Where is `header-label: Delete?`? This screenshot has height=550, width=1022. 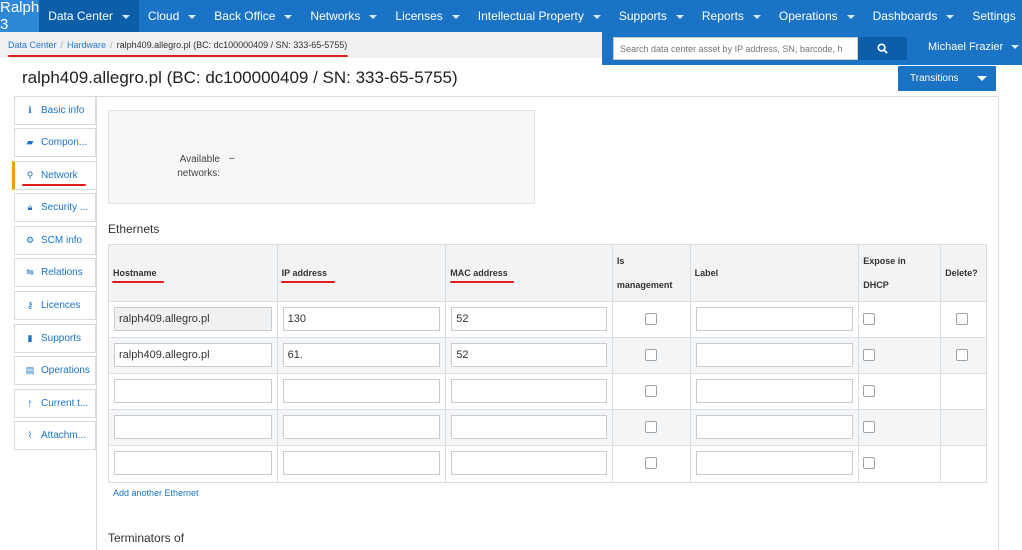 header-label: Delete? is located at coordinates (961, 273).